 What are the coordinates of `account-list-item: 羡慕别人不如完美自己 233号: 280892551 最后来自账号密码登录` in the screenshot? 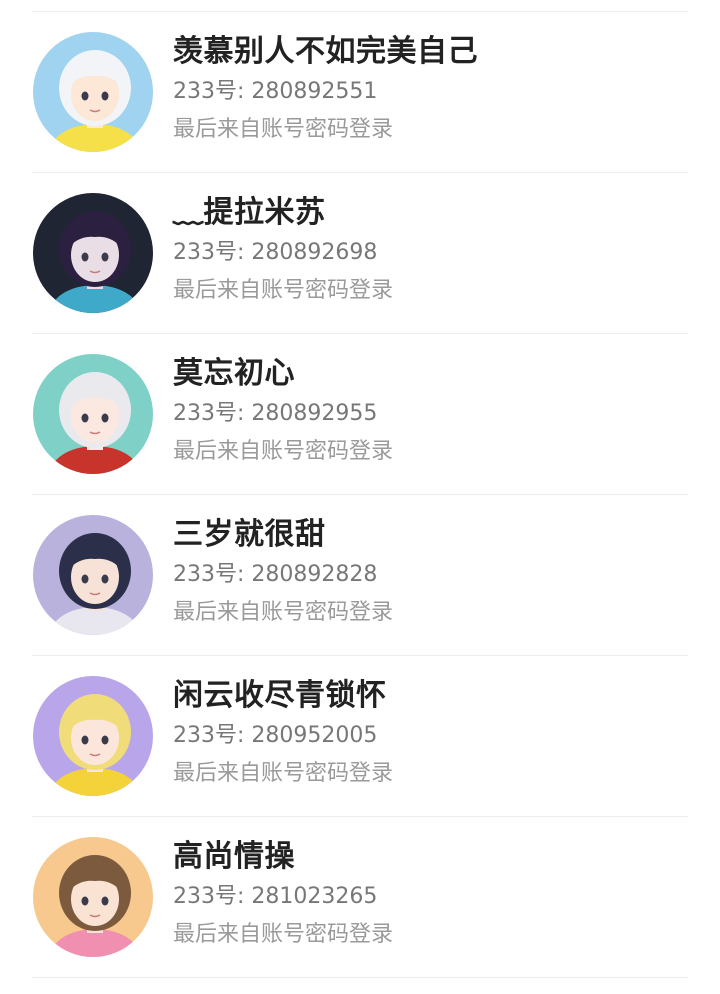 It's located at (360, 92).